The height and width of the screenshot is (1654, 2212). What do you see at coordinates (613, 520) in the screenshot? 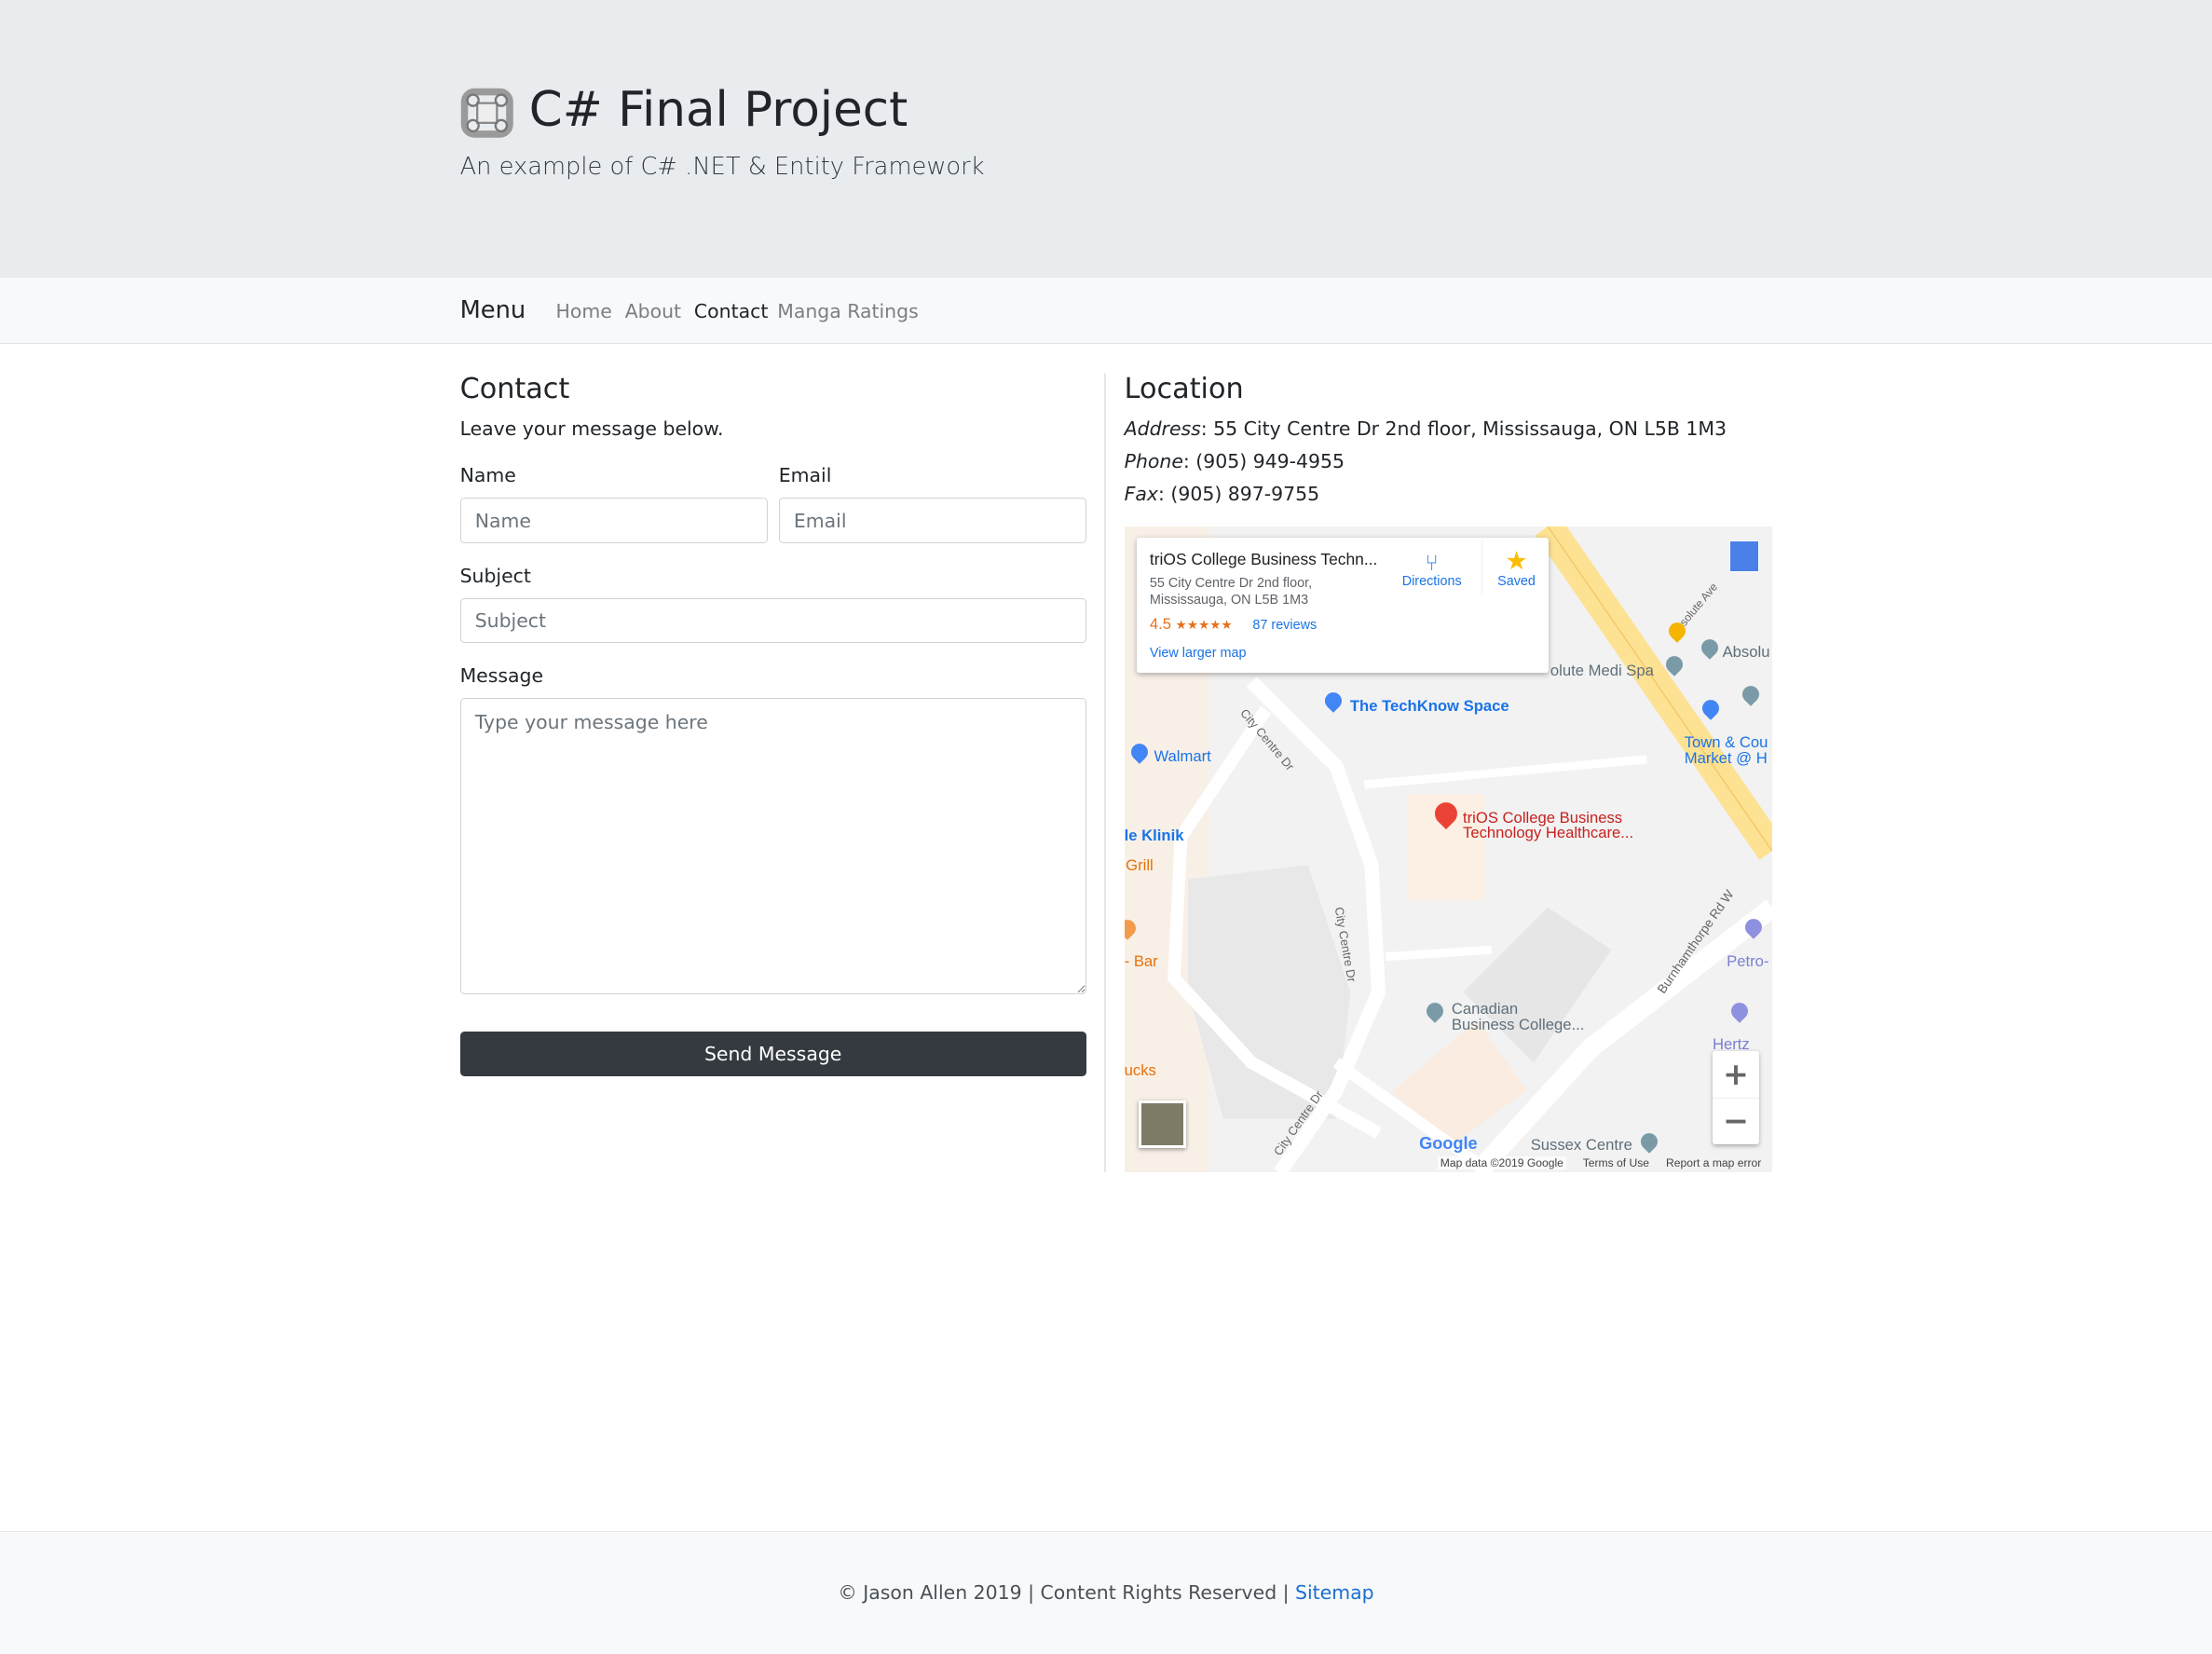
I see `name-input` at bounding box center [613, 520].